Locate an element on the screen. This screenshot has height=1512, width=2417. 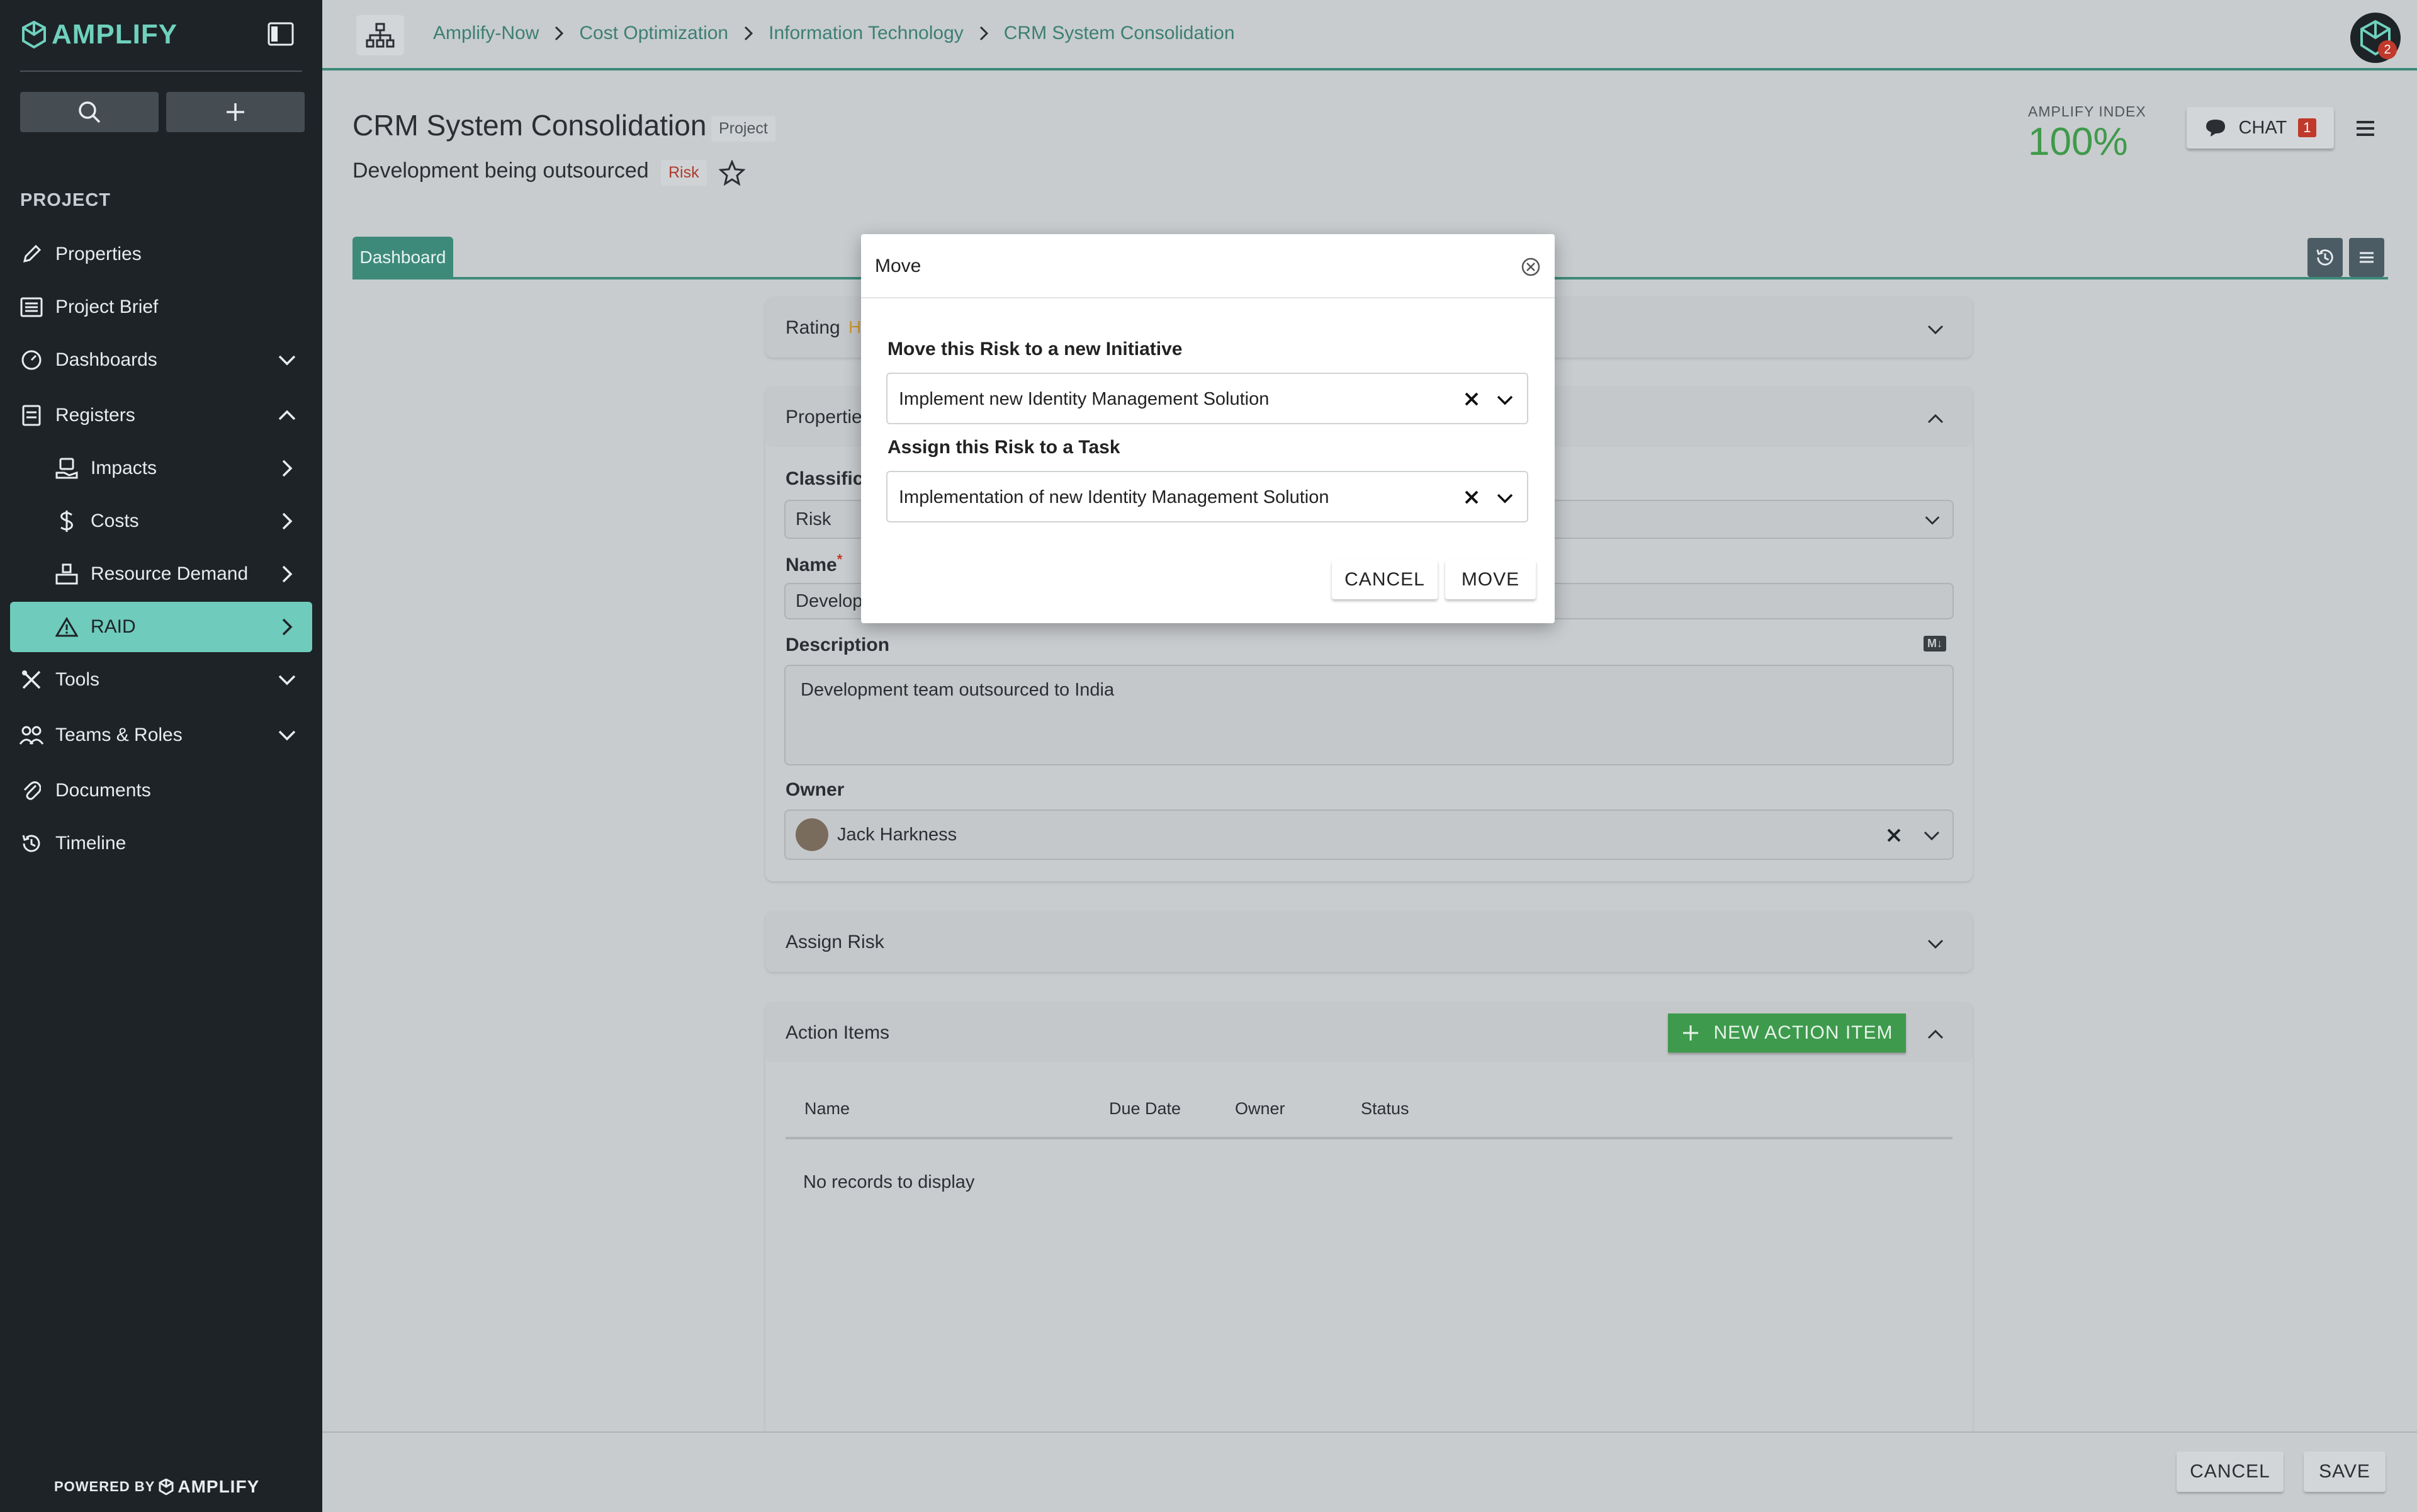
breadcrumb-item: Amplify-Now is located at coordinates (486, 33).